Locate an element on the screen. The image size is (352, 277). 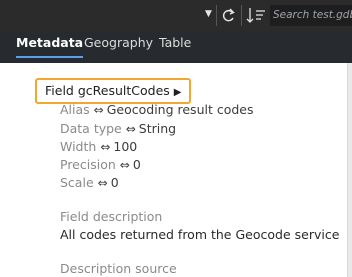
property-label: Precision is located at coordinates (88, 164).